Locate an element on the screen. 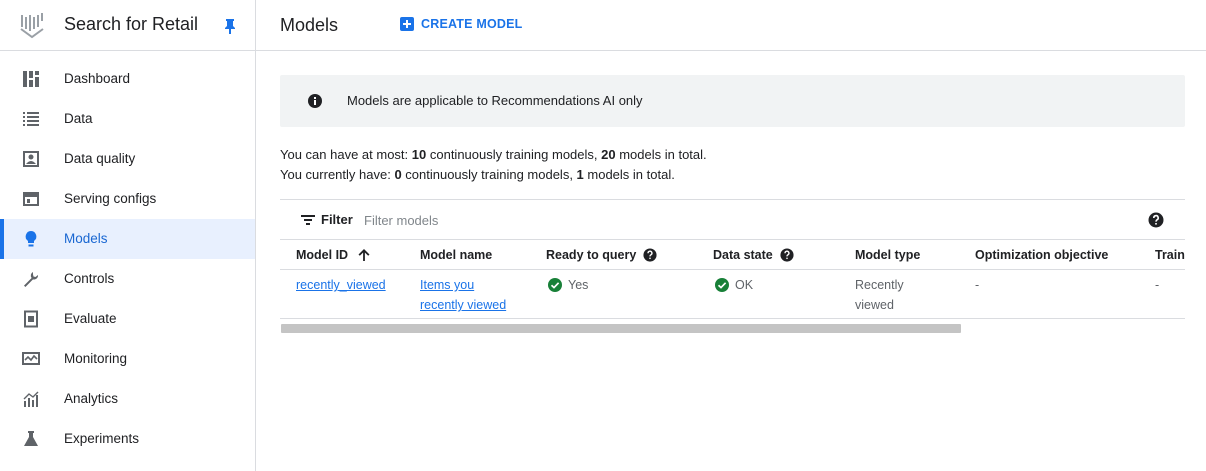 This screenshot has height=471, width=1206. sidebar-item-label: Analytics is located at coordinates (91, 398).